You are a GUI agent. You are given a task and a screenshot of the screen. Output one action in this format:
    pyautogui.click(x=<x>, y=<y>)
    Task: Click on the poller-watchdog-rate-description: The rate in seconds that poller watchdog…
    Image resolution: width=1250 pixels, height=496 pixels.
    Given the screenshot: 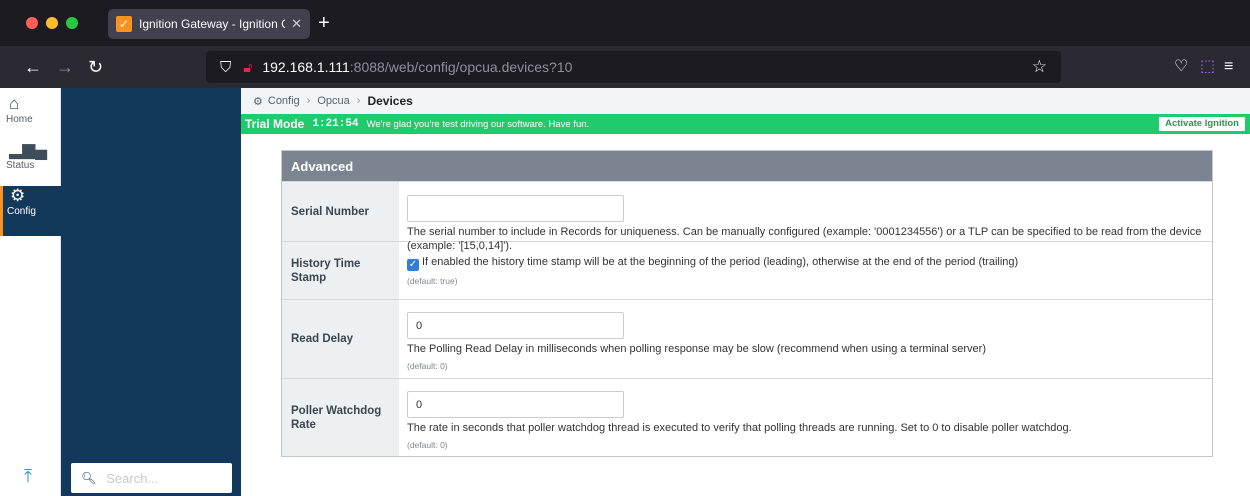 What is the action you would take?
    pyautogui.click(x=739, y=428)
    